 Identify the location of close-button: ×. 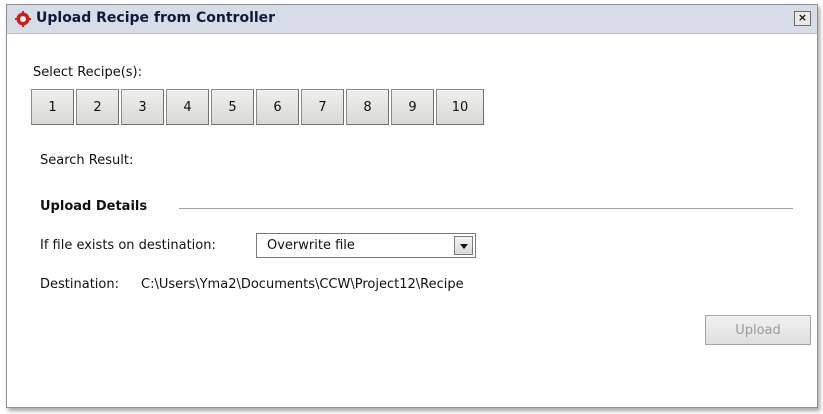
(802, 18).